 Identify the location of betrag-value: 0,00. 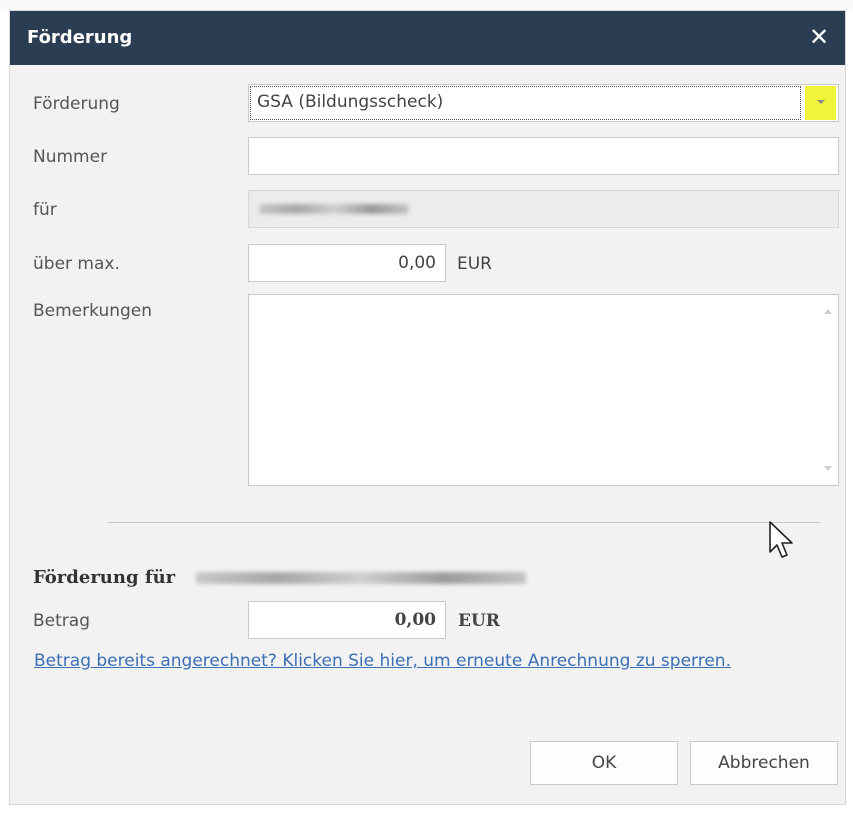
(415, 620).